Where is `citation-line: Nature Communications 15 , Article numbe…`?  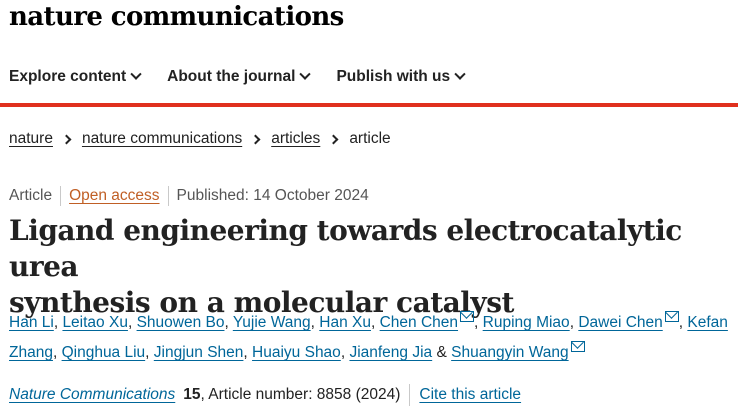
citation-line: Nature Communications 15 , Article numbe… is located at coordinates (265, 395).